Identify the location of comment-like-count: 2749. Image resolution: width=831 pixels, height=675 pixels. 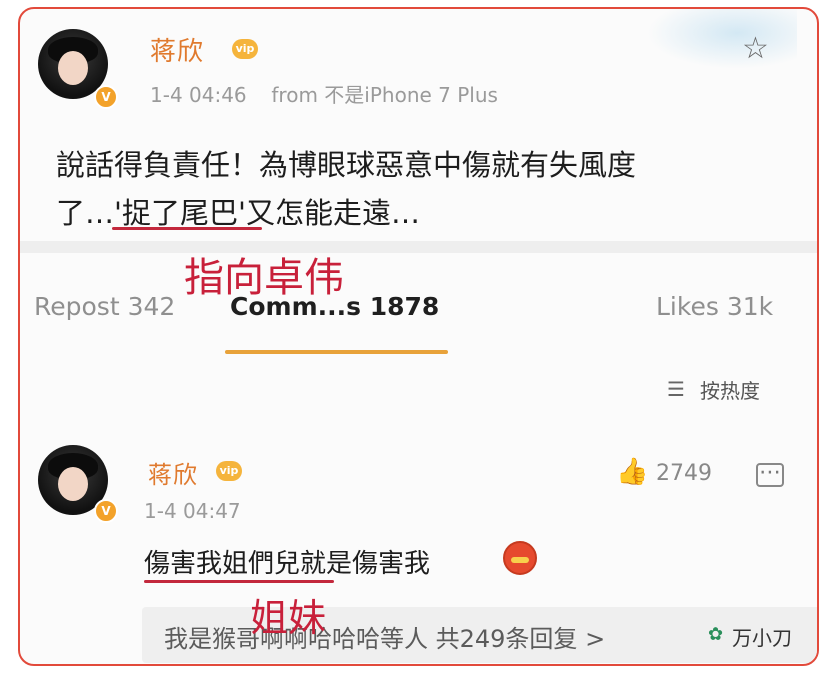
(684, 473).